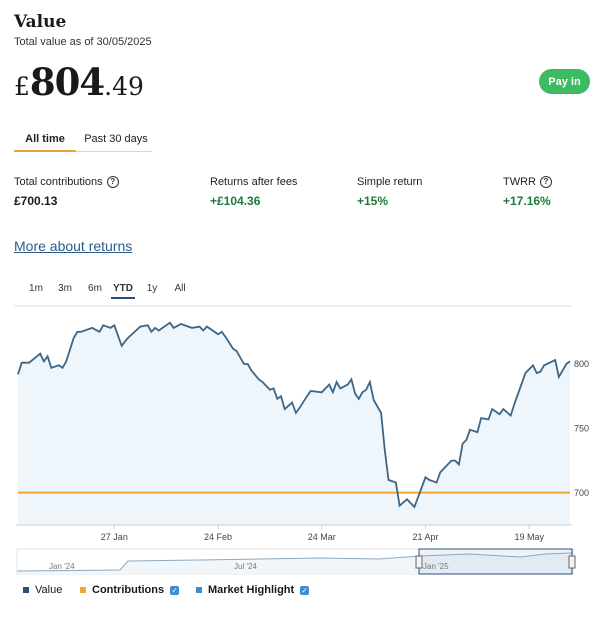 This screenshot has width=600, height=619. Describe the element at coordinates (300, 562) in the screenshot. I see `range-navigator: Jan '24 Jul '24 Jan '25` at that location.